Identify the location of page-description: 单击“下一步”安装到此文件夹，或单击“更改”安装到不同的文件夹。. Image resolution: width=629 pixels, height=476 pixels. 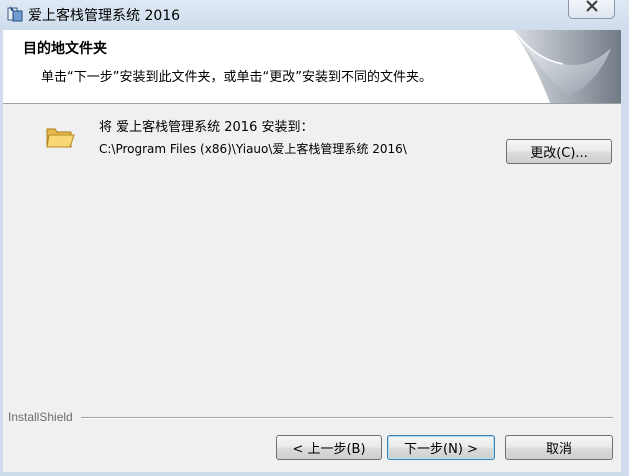
(236, 77).